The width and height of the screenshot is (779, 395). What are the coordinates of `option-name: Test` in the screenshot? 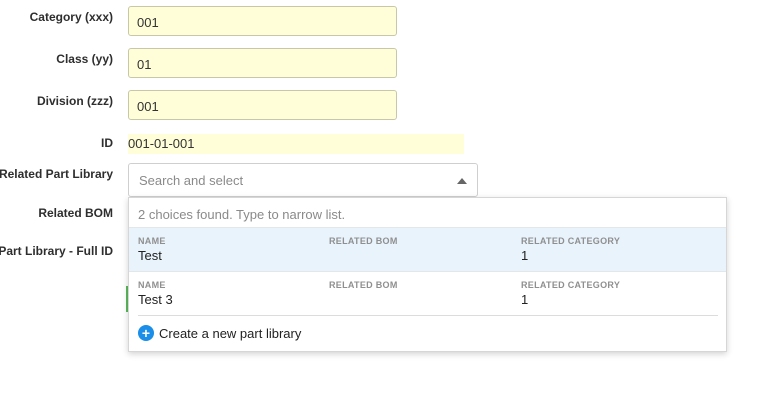 It's located at (150, 255).